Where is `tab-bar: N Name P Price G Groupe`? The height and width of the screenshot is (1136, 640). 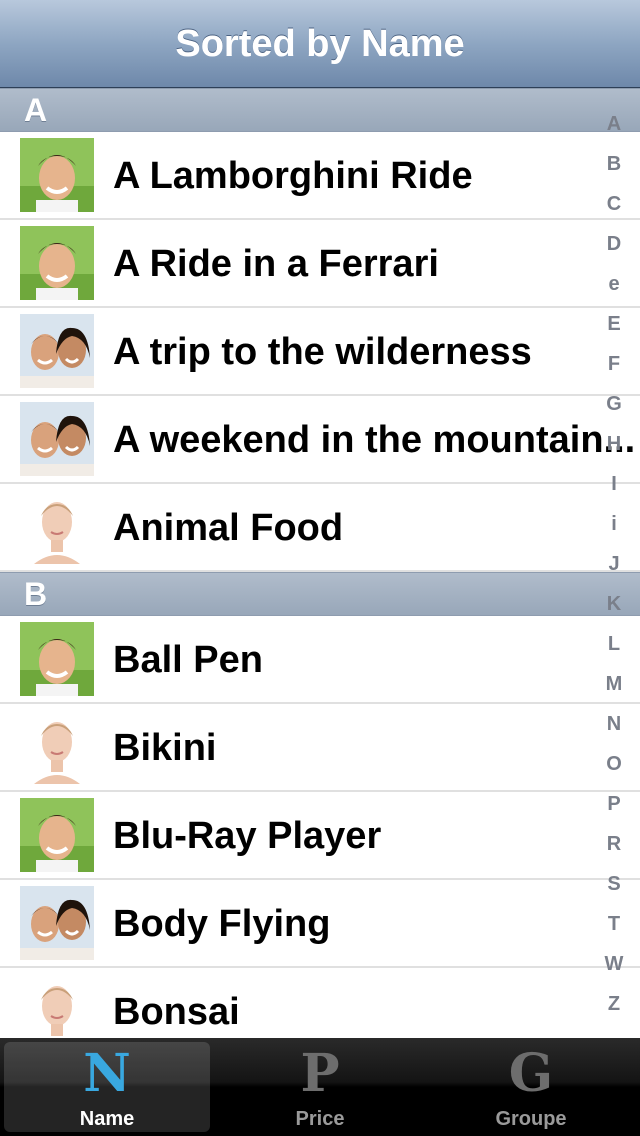 tab-bar: N Name P Price G Groupe is located at coordinates (320, 1087).